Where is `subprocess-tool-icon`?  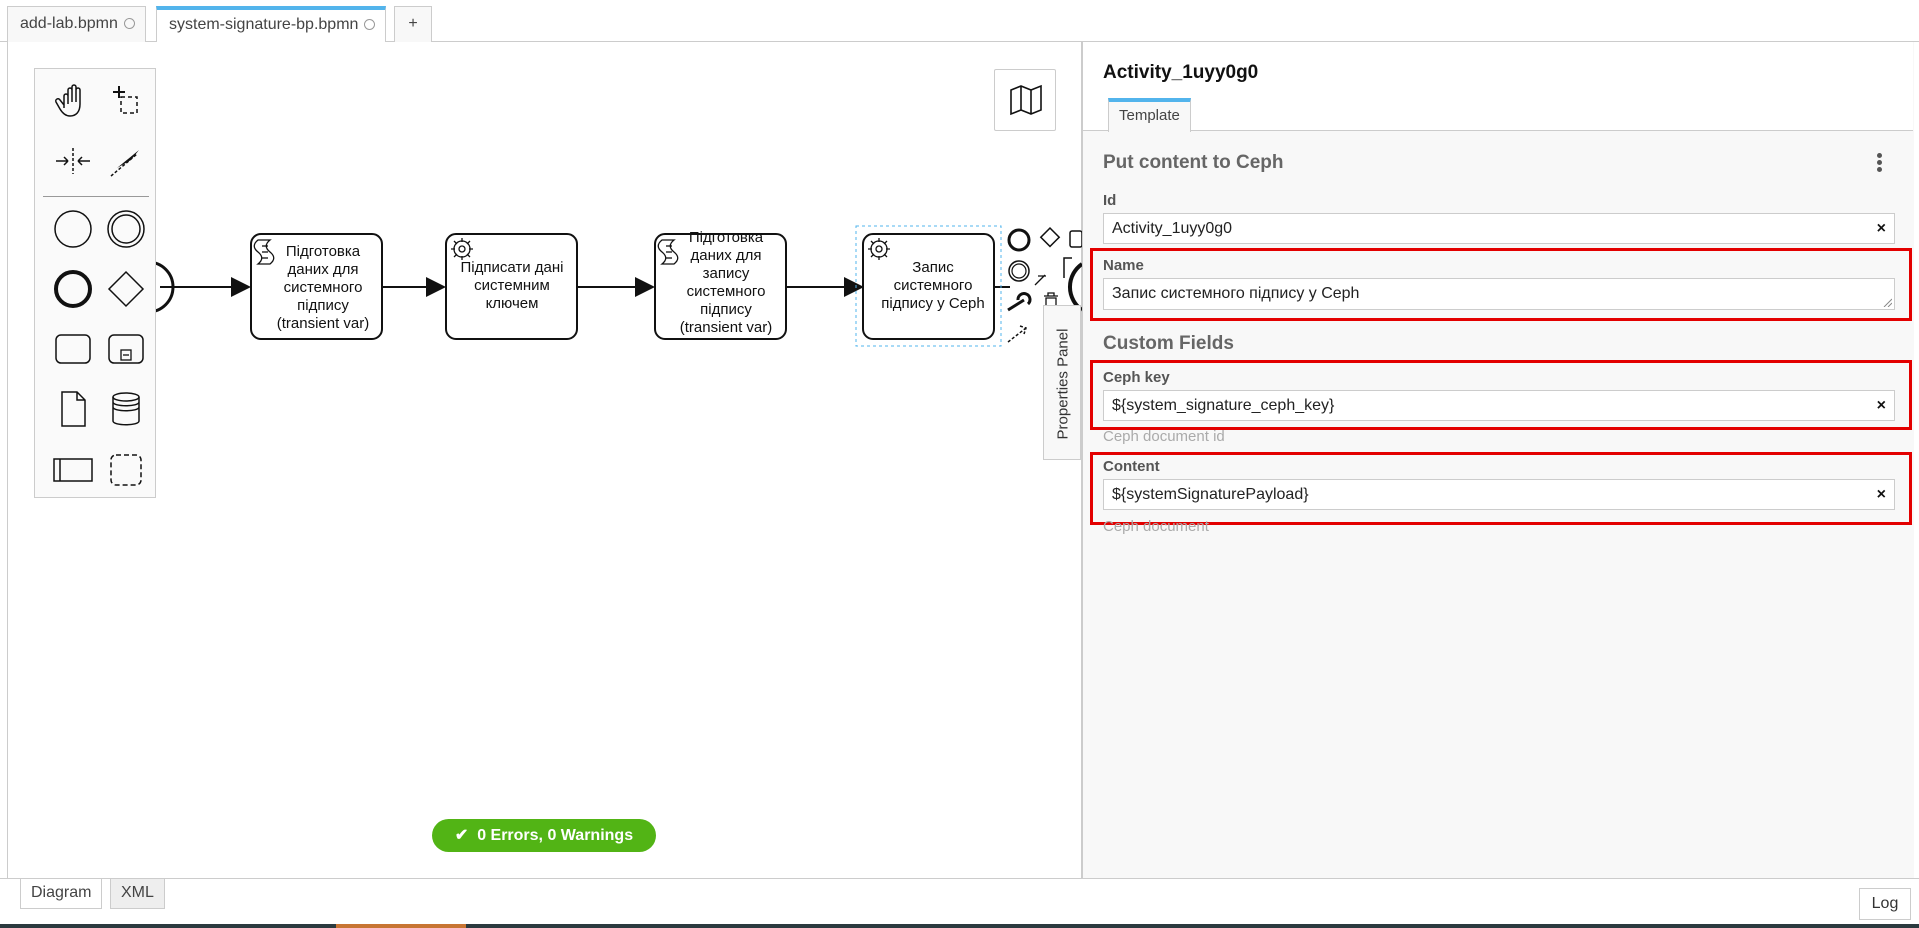
subprocess-tool-icon is located at coordinates (126, 349).